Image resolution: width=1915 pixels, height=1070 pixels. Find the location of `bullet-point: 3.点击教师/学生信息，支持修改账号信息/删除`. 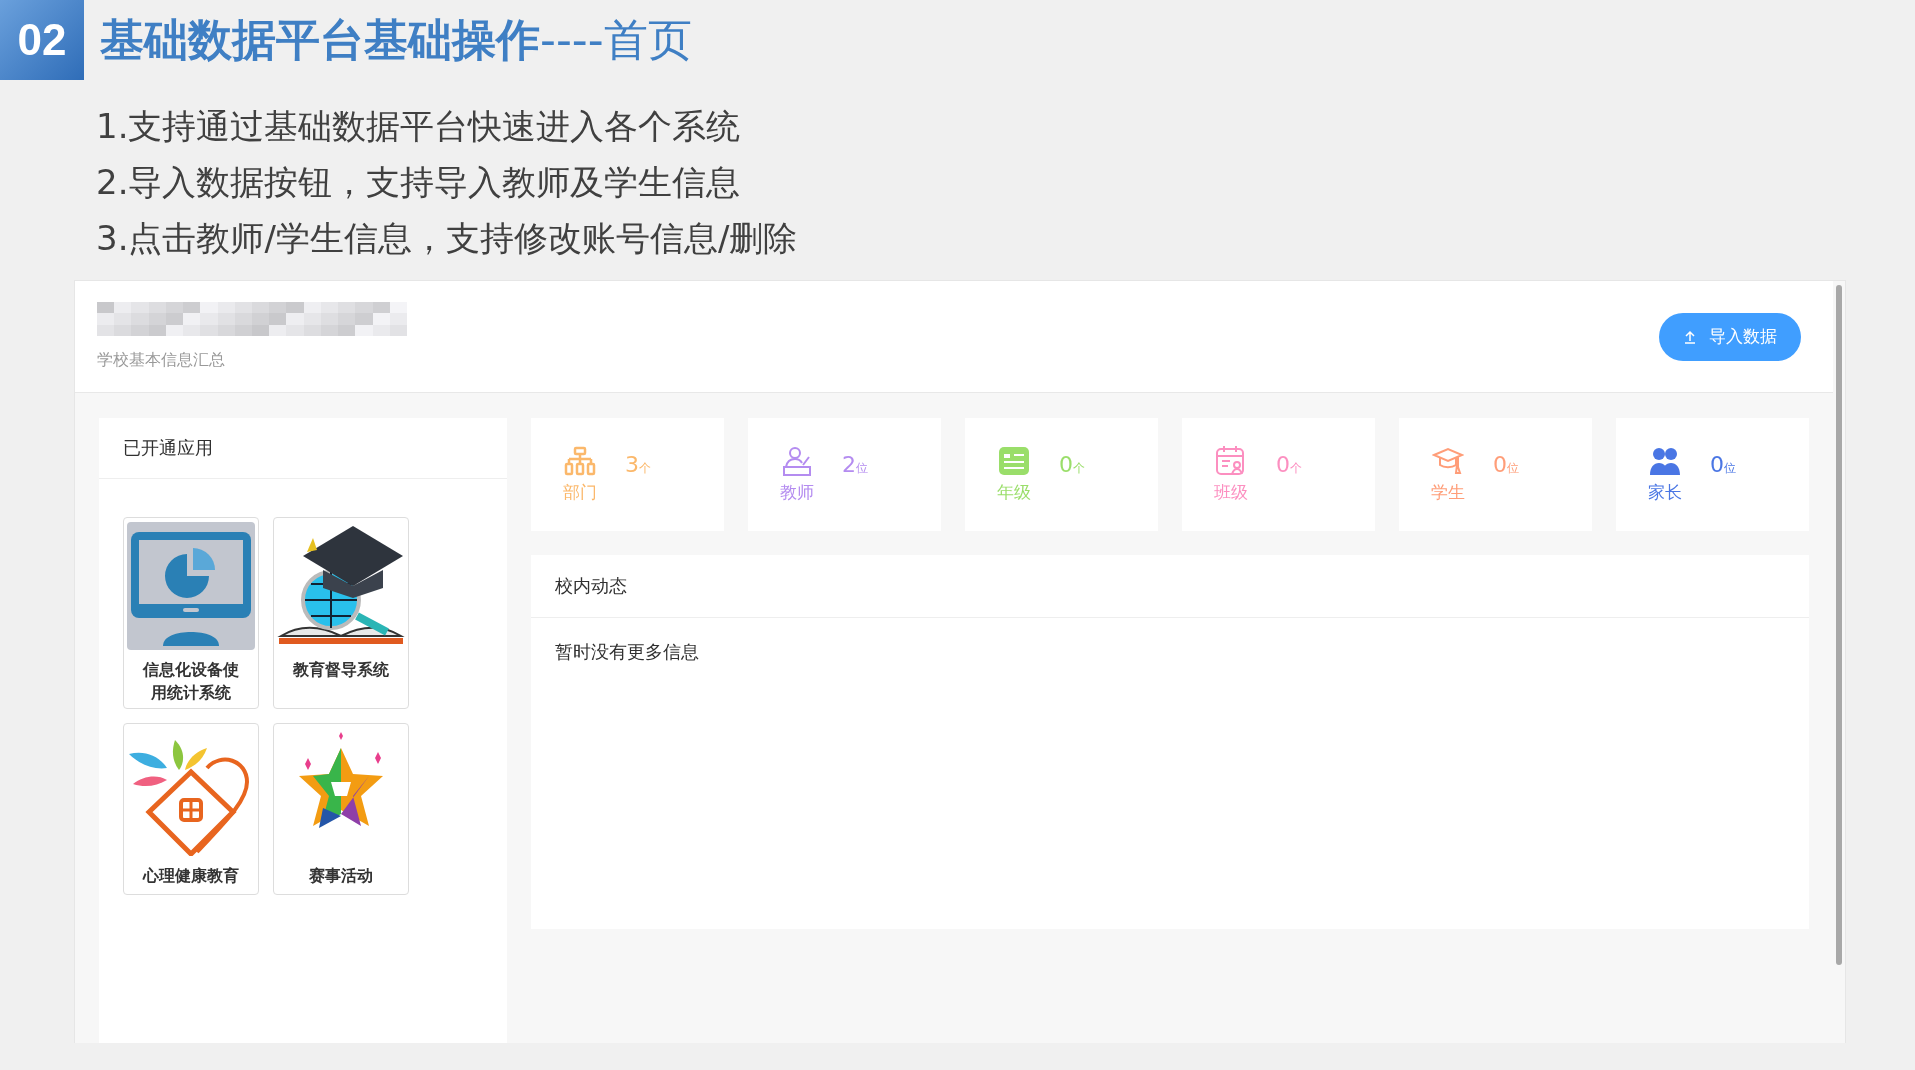

bullet-point: 3.点击教师/学生信息，支持修改账号信息/删除 is located at coordinates (447, 238).